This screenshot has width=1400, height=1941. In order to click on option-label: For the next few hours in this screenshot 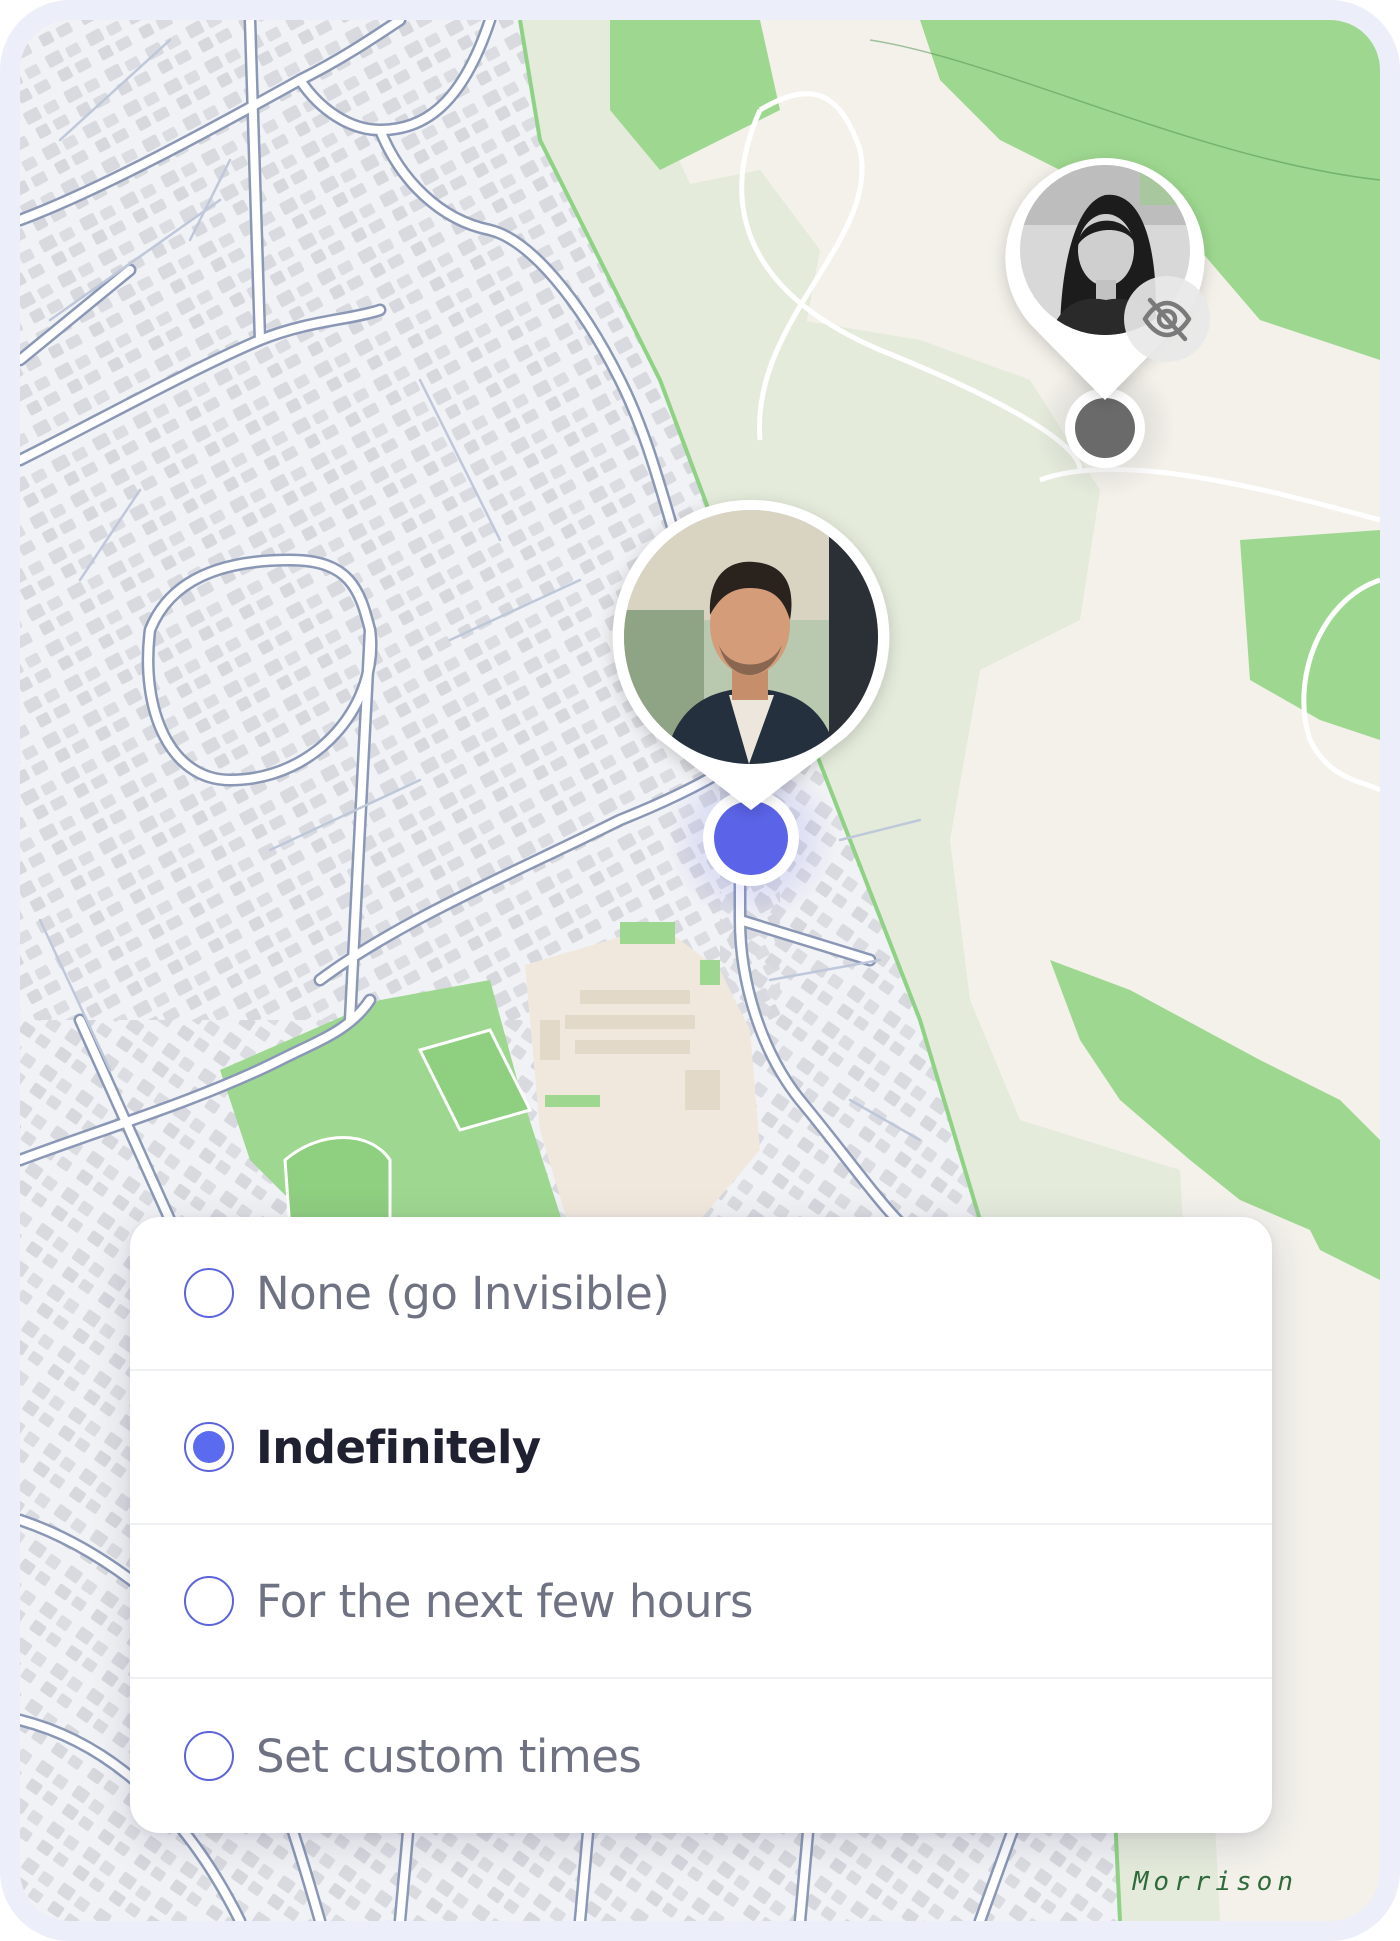, I will do `click(504, 1601)`.